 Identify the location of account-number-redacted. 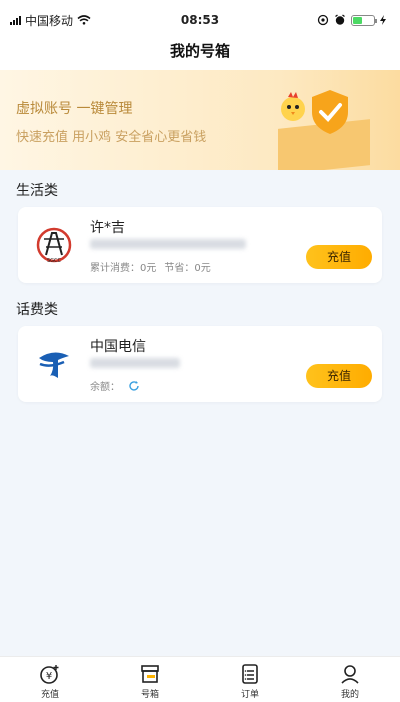
(168, 244).